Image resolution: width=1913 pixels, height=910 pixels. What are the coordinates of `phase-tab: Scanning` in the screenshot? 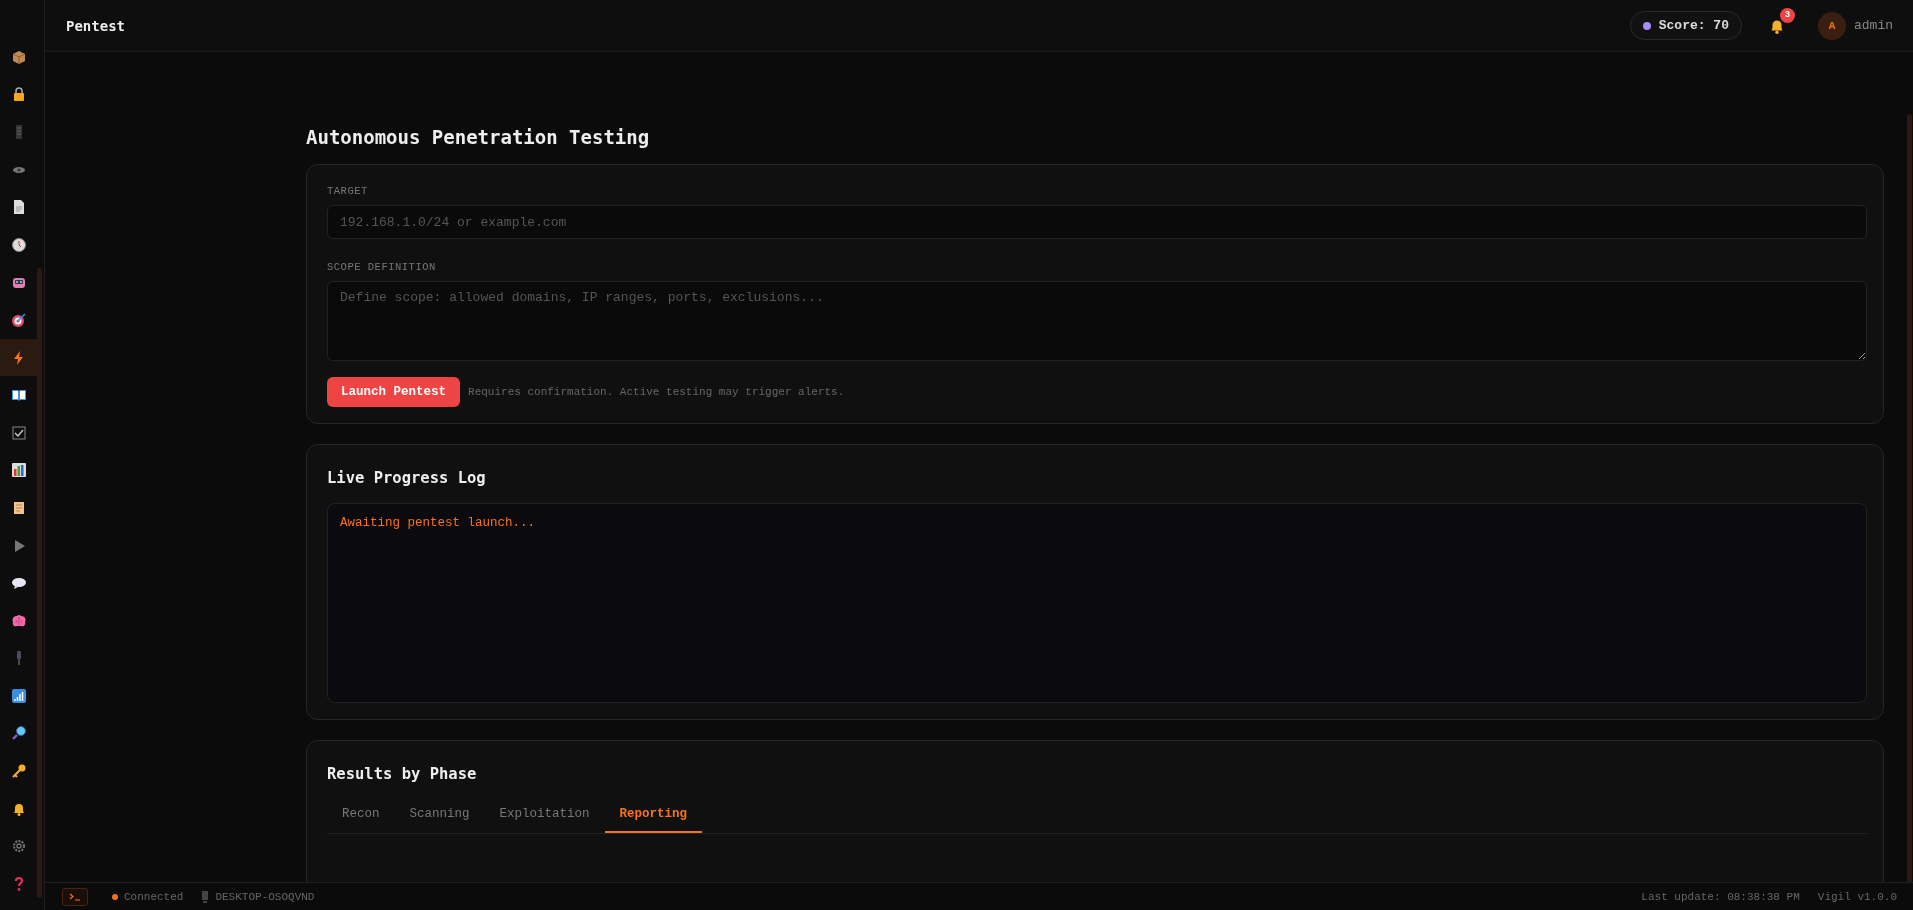 It's located at (439, 816).